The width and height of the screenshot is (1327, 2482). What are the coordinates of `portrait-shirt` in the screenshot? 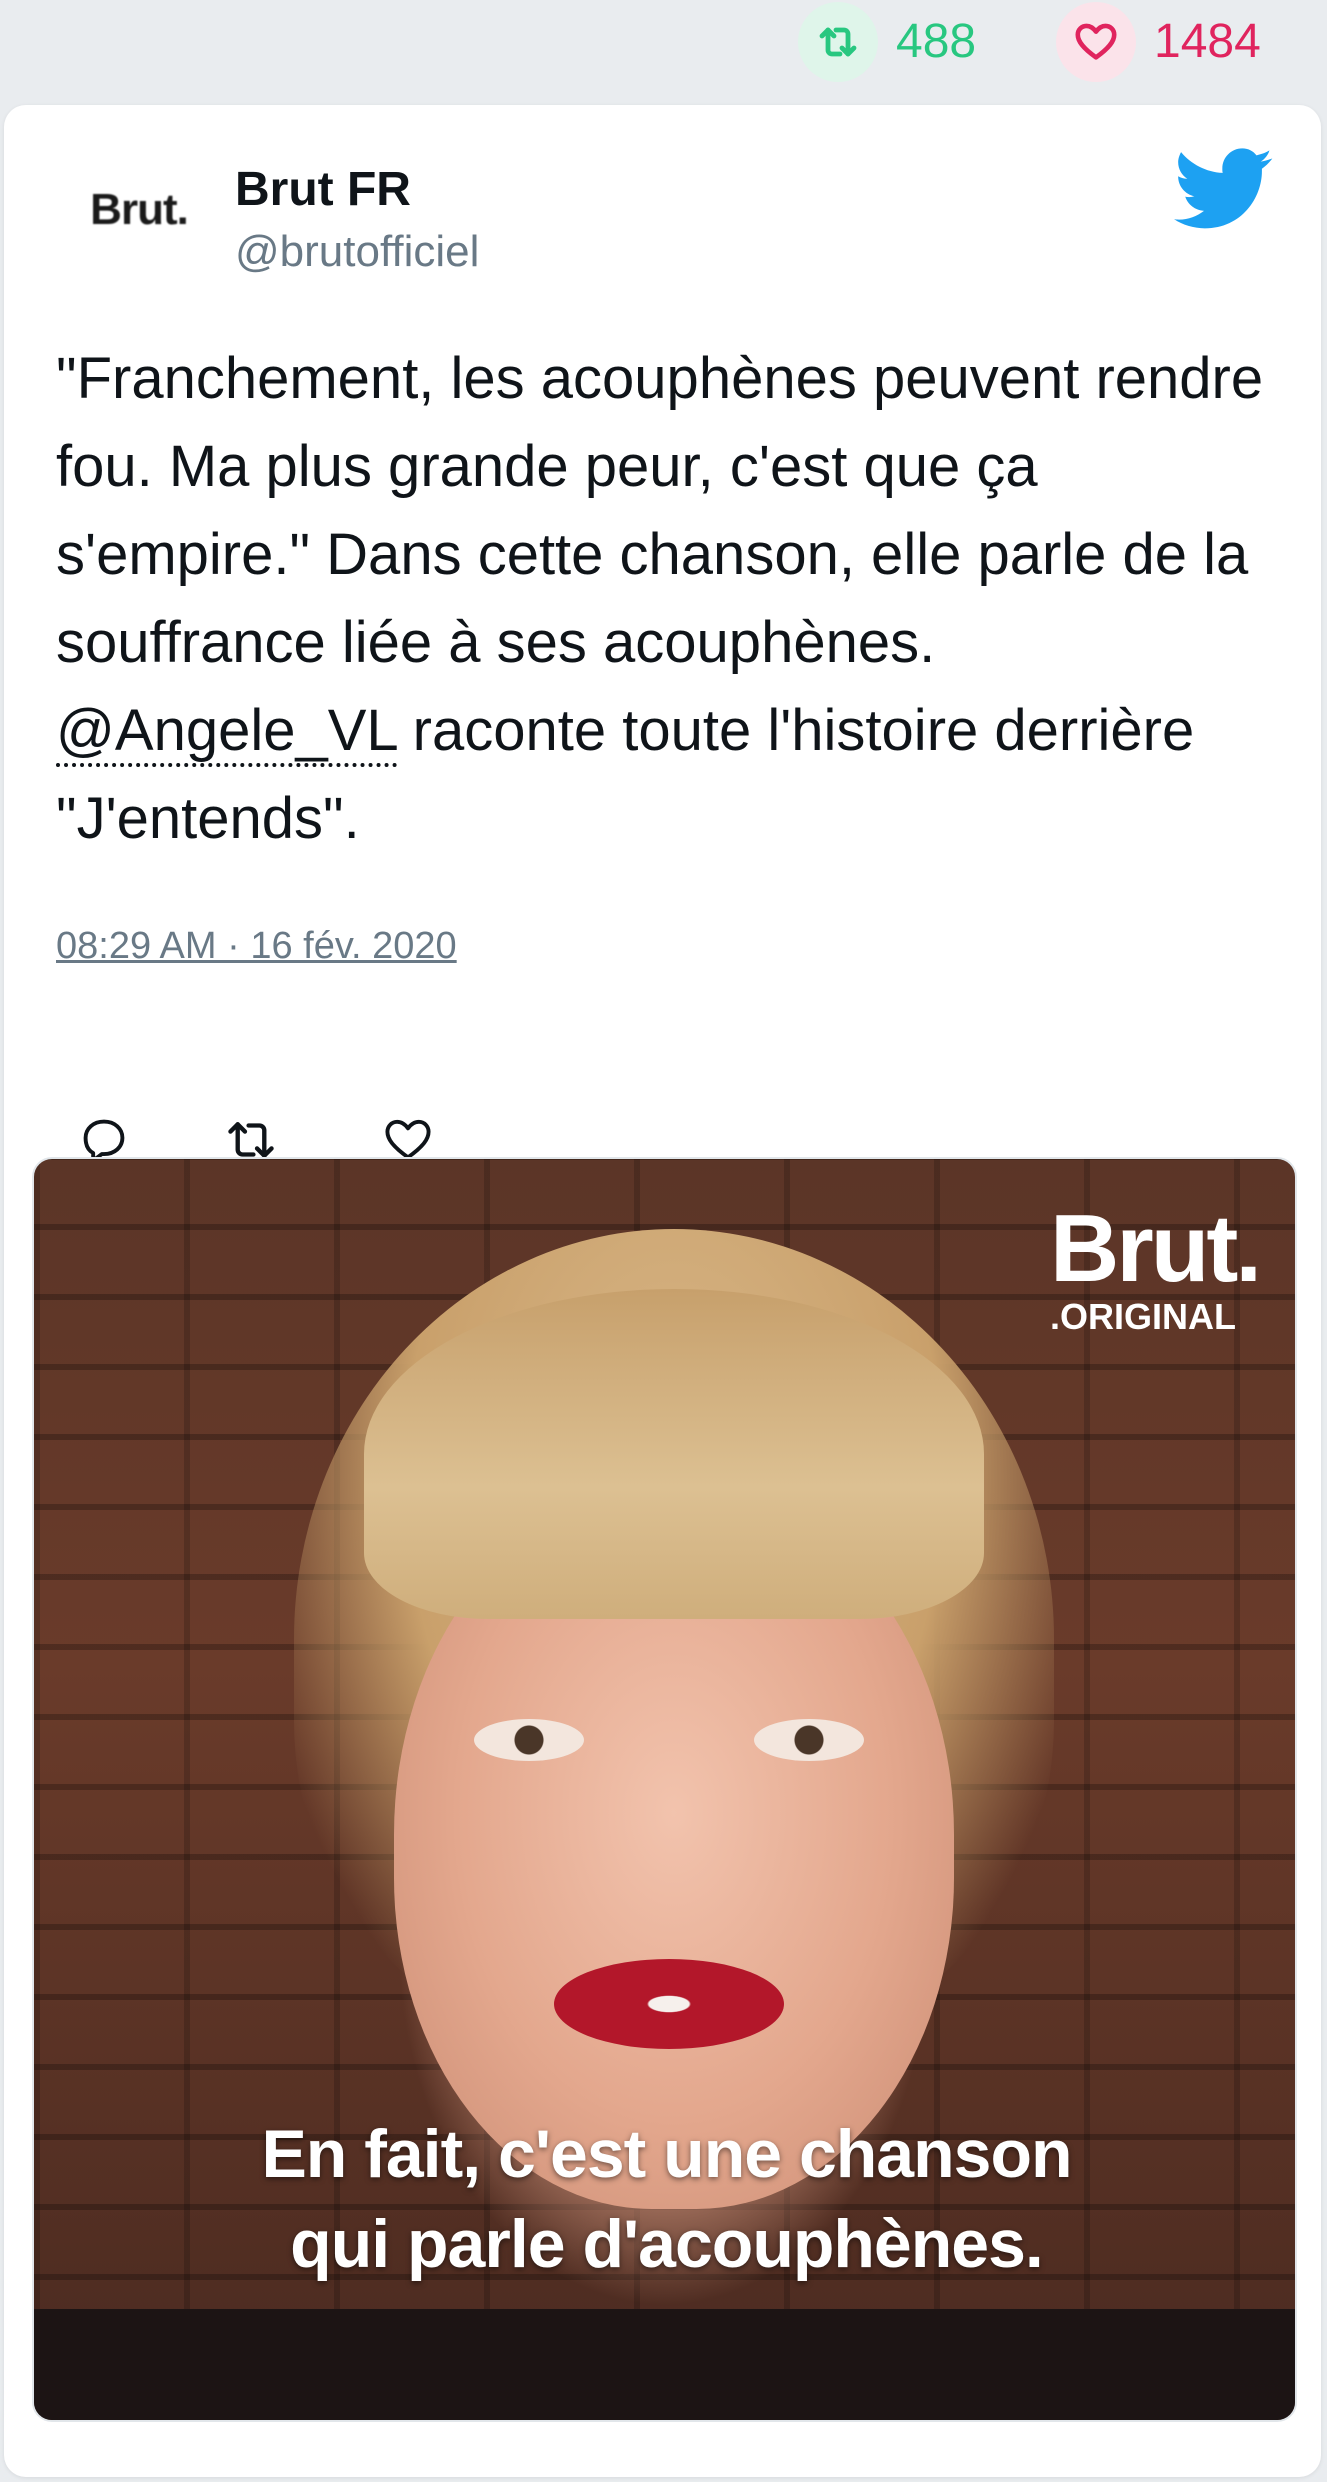 It's located at (664, 2364).